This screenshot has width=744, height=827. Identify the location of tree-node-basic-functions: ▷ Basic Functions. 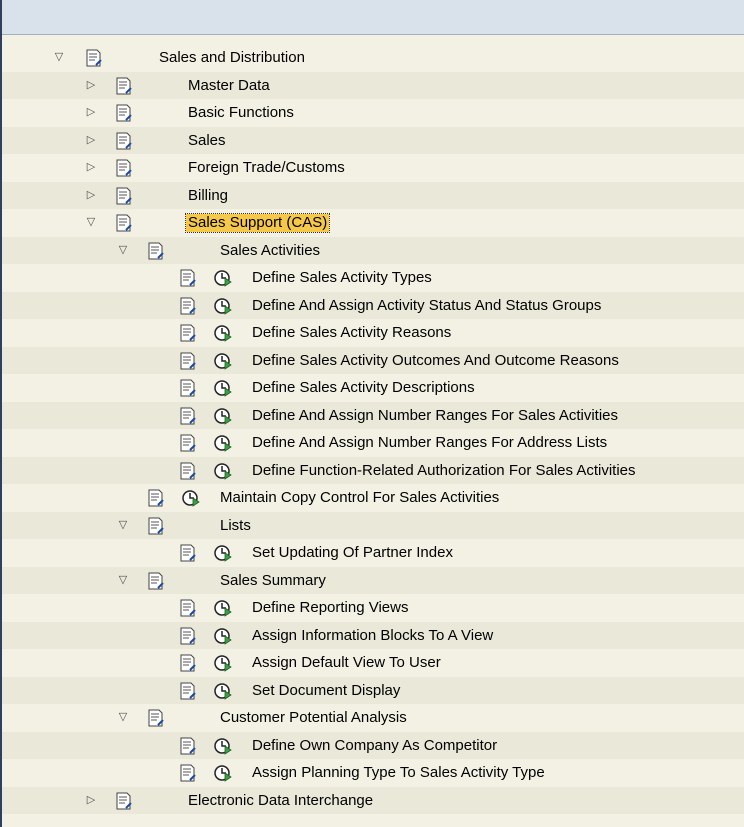
(373, 113).